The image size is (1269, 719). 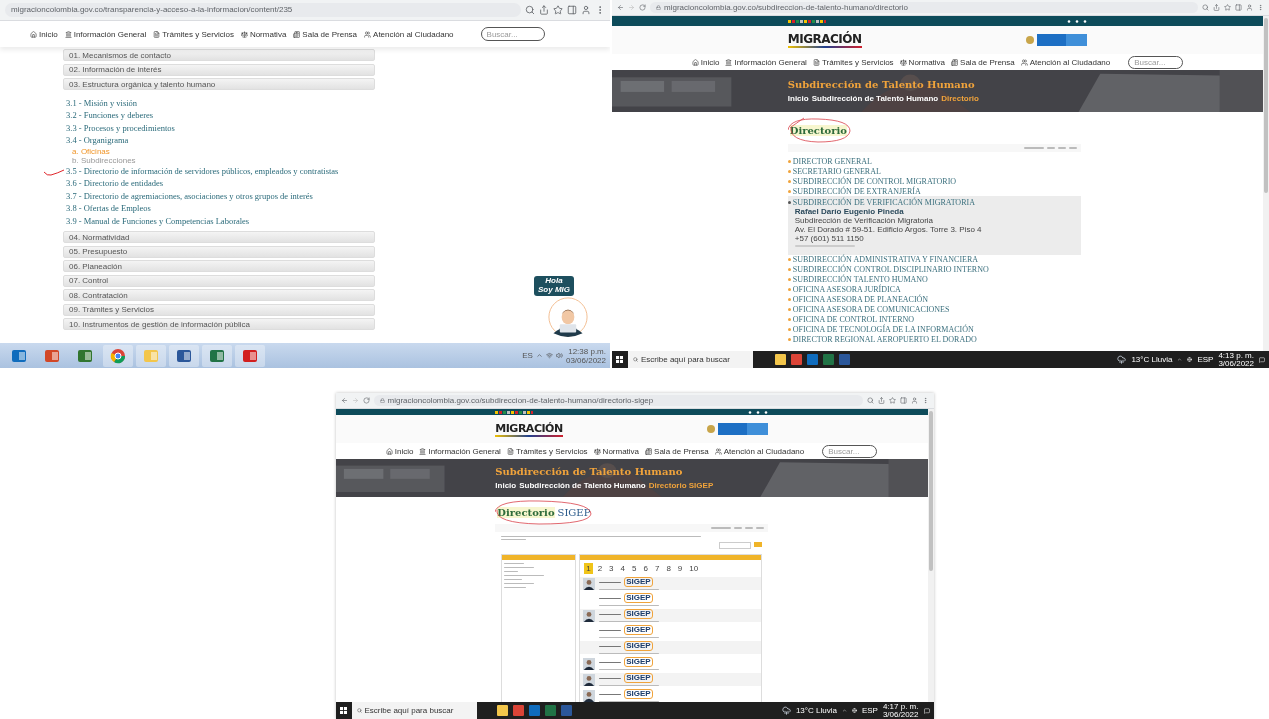 I want to click on section-link: 3.3 - Procesos y procedimientos, so click(x=338, y=127).